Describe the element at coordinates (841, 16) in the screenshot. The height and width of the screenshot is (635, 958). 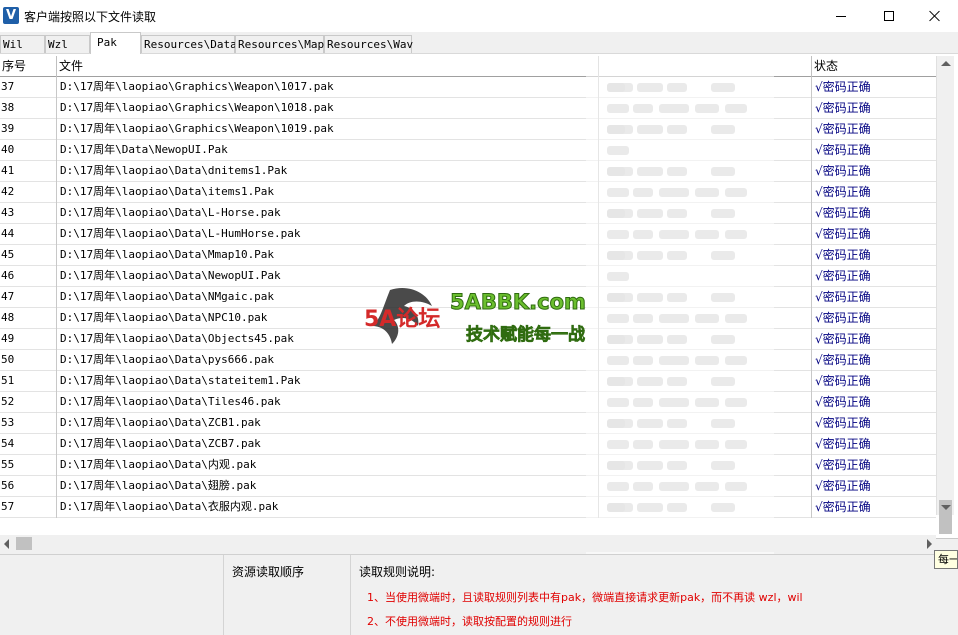
I see `minimize-button` at that location.